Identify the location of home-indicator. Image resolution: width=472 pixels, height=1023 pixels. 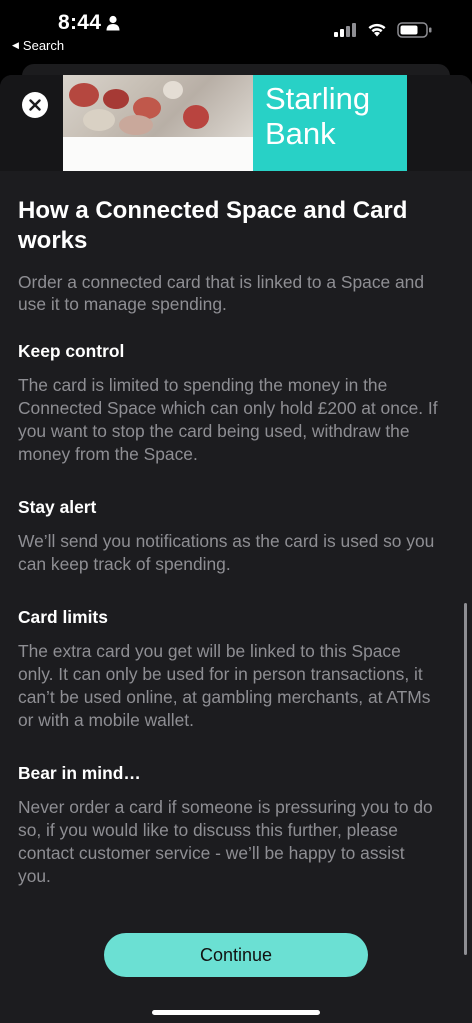
(236, 1012).